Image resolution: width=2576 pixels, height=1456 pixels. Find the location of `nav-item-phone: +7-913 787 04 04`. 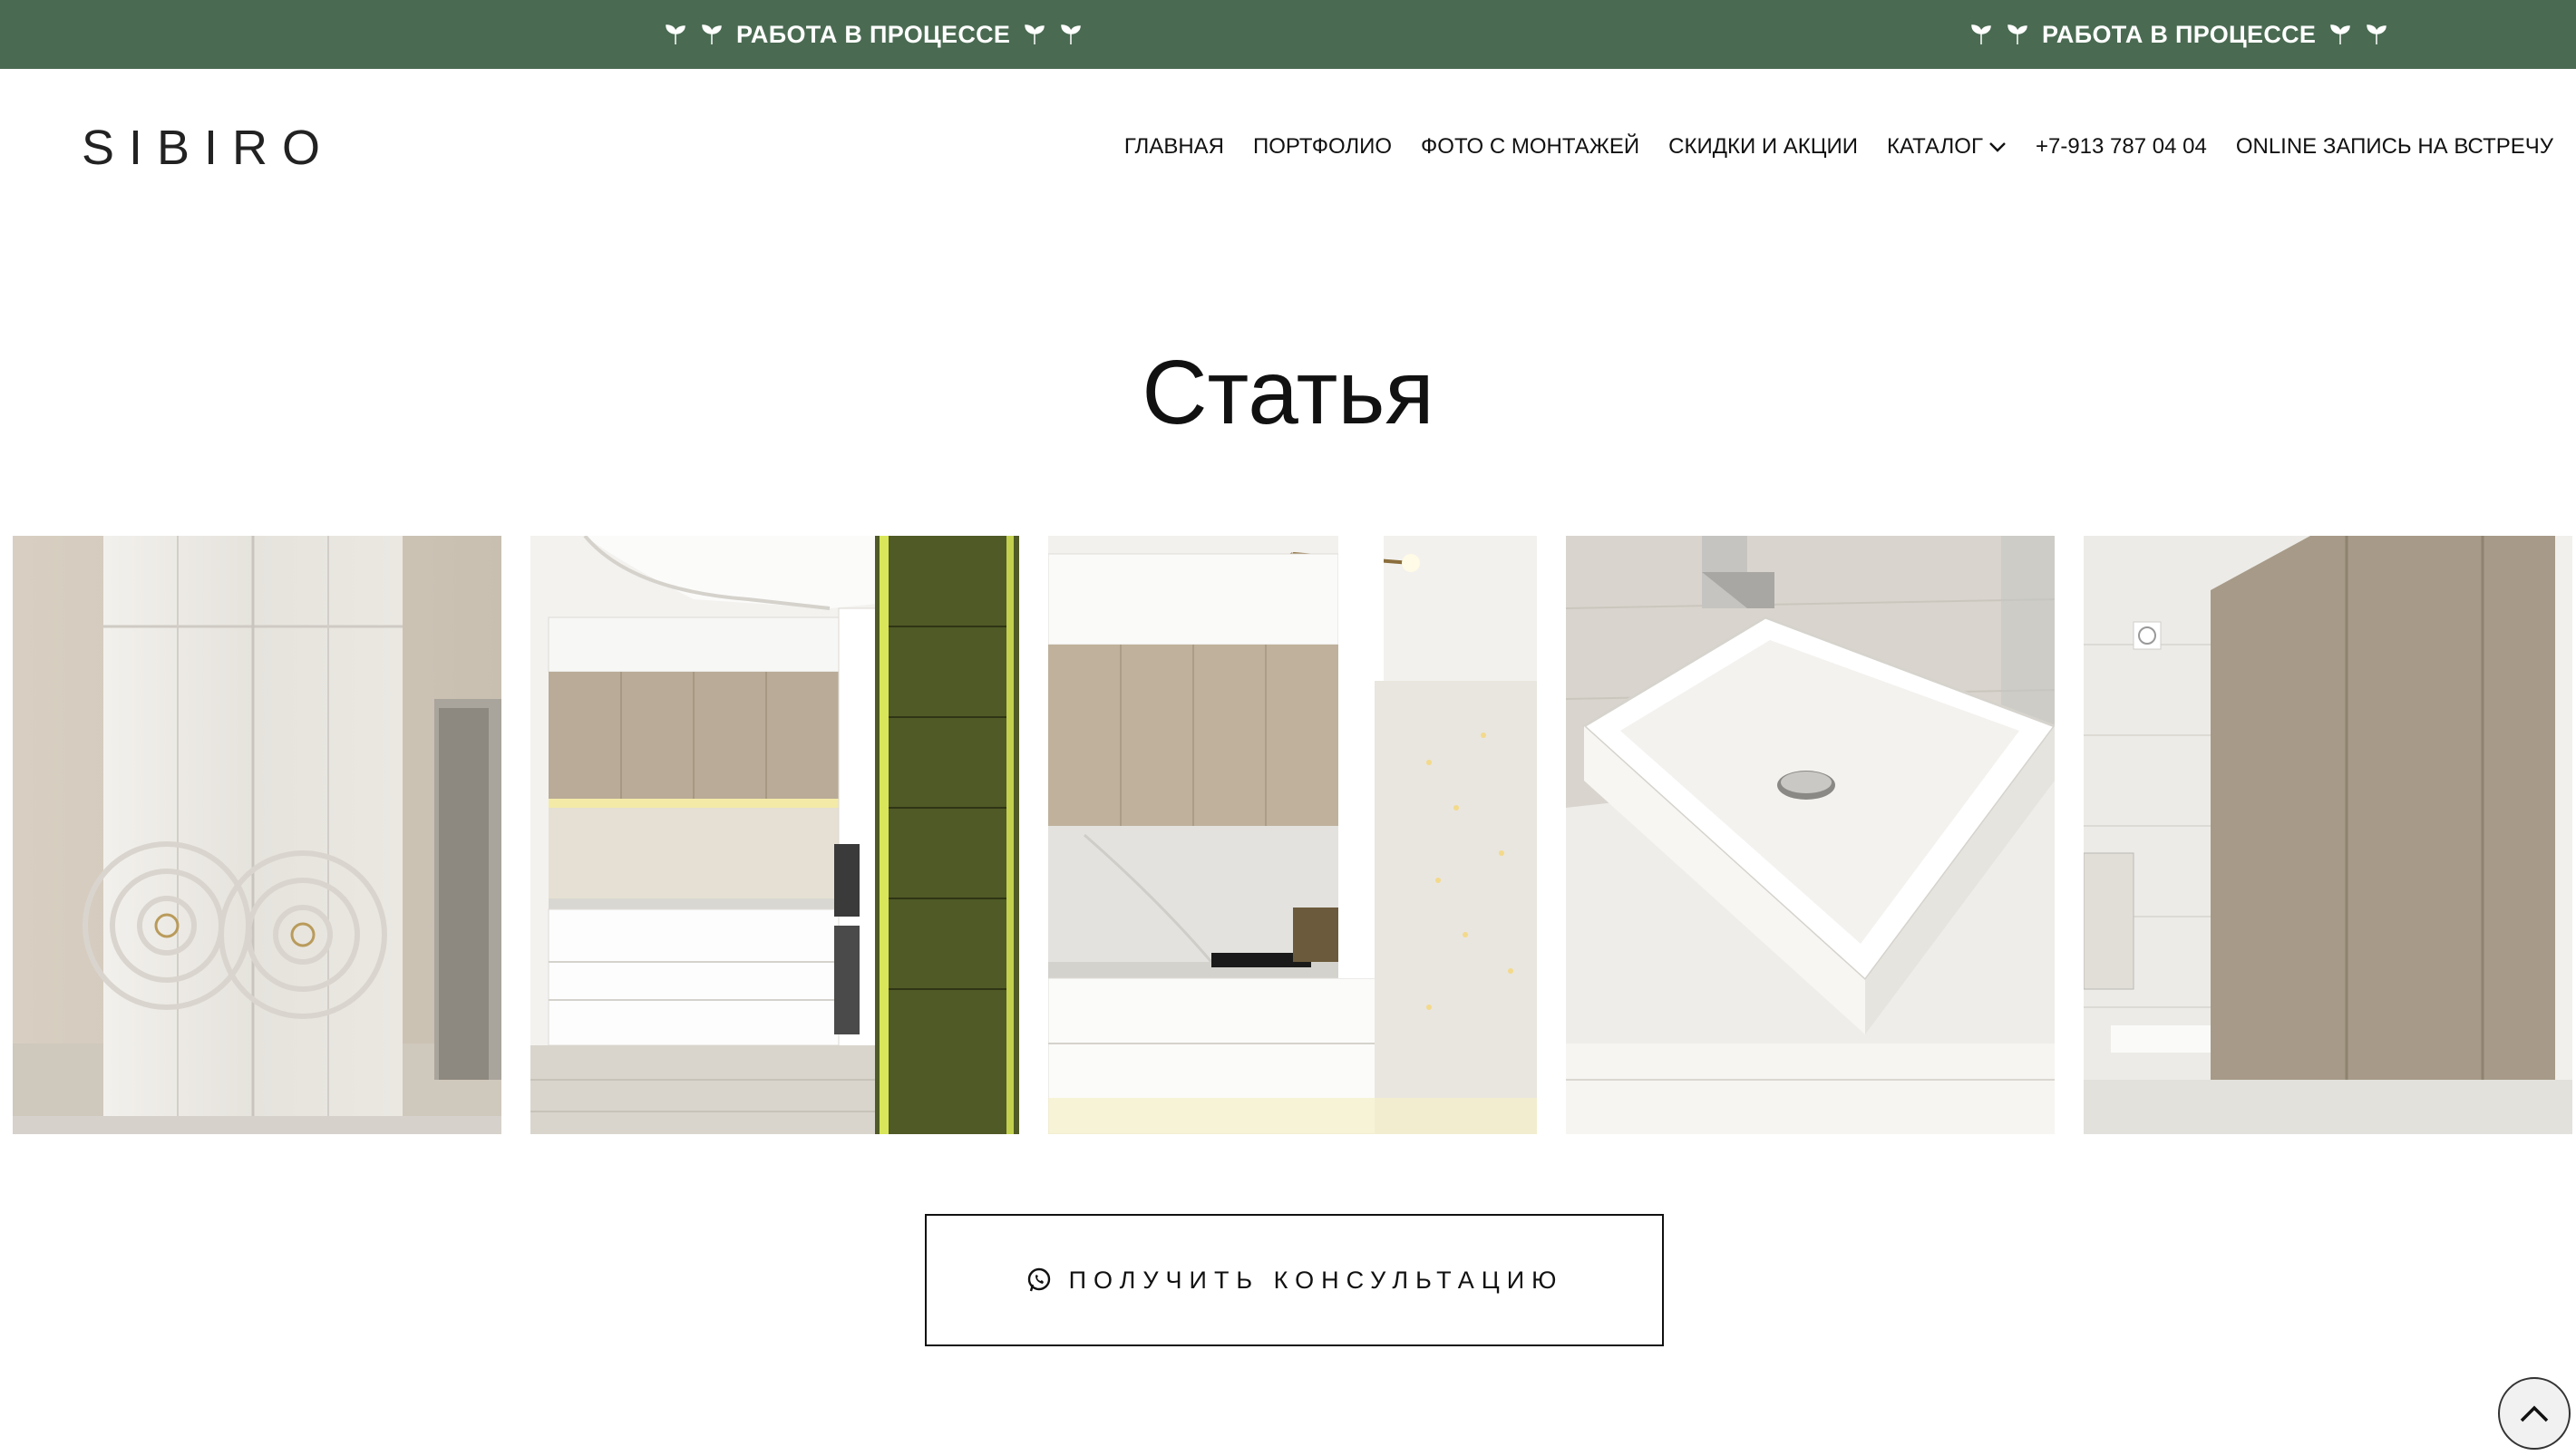

nav-item-phone: +7-913 787 04 04 is located at coordinates (2121, 147).